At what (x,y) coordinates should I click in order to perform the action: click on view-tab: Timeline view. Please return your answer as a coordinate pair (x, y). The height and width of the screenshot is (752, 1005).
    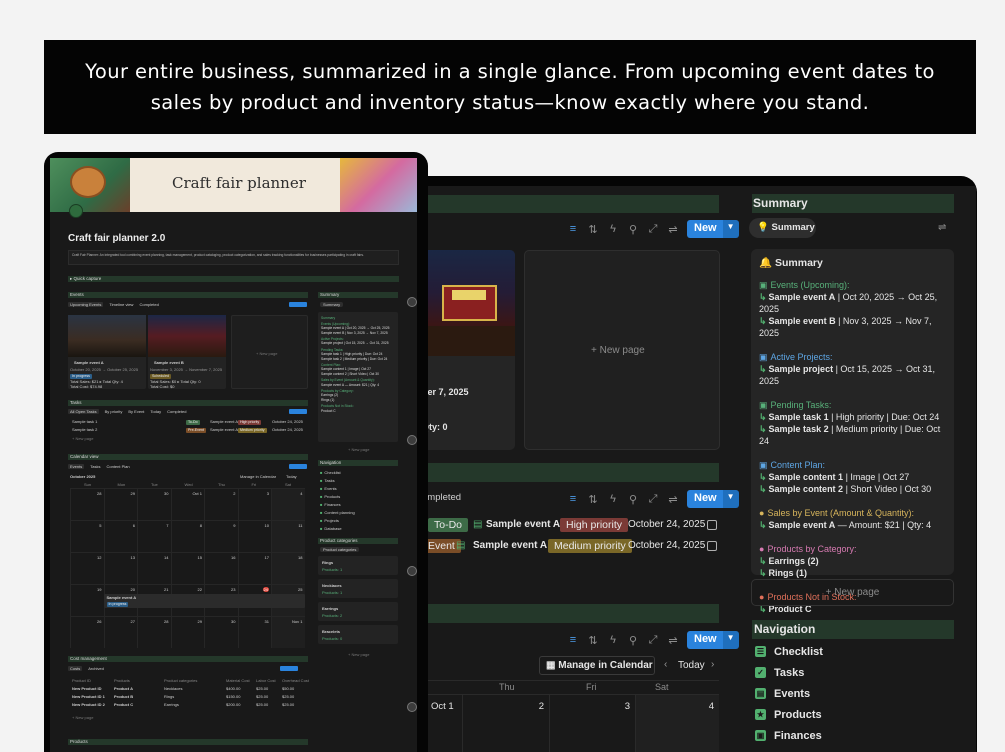
    Looking at the image, I should click on (121, 304).